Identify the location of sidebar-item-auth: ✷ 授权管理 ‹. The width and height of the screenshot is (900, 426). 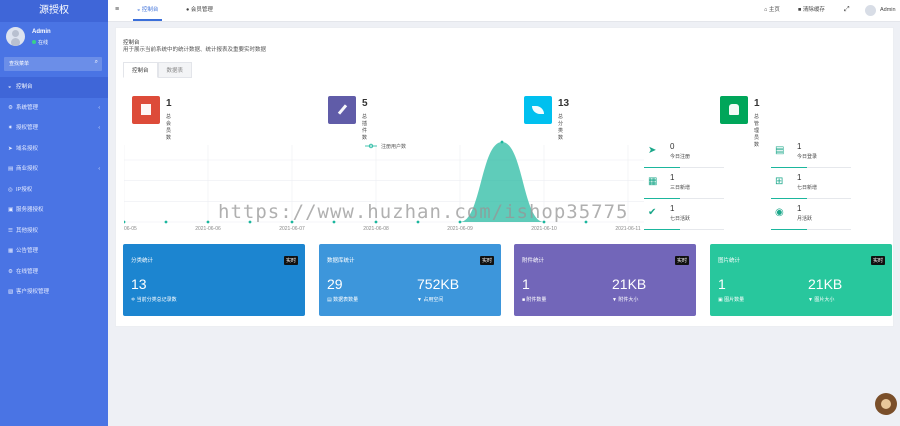
(54, 128).